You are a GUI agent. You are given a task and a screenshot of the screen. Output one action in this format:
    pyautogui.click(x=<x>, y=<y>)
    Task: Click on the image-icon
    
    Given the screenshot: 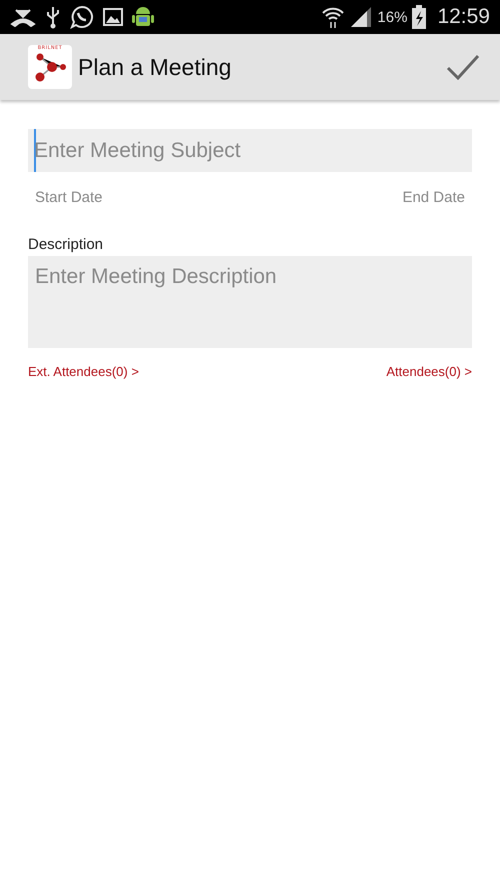 What is the action you would take?
    pyautogui.click(x=113, y=17)
    